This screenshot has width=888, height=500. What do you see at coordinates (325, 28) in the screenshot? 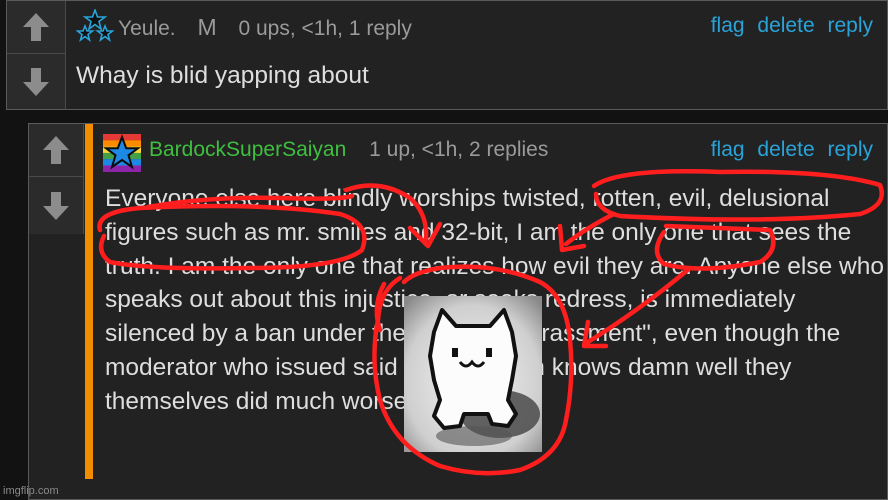
I see `comment-meta: 0 ups, <1h, 1 reply` at bounding box center [325, 28].